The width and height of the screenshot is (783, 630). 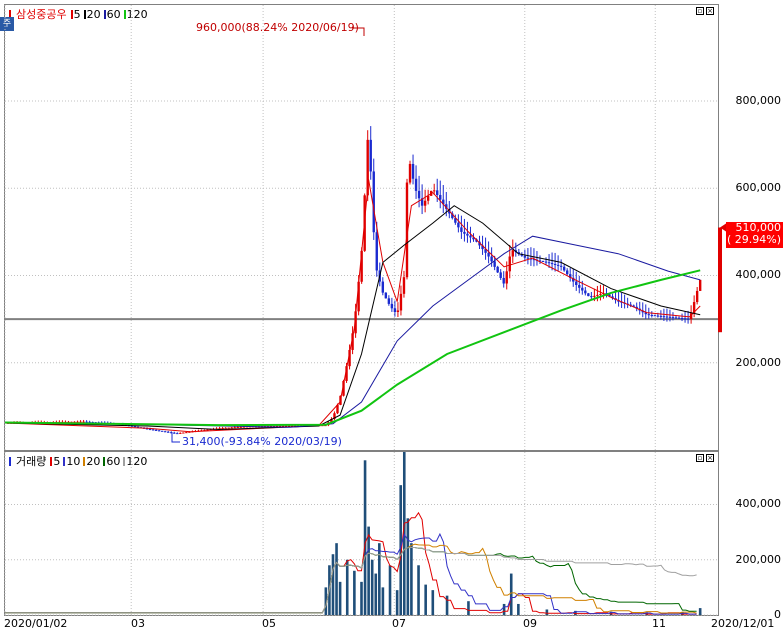 I want to click on low-annotation: 31,400(-93.84% 2020/03/19), so click(x=262, y=441).